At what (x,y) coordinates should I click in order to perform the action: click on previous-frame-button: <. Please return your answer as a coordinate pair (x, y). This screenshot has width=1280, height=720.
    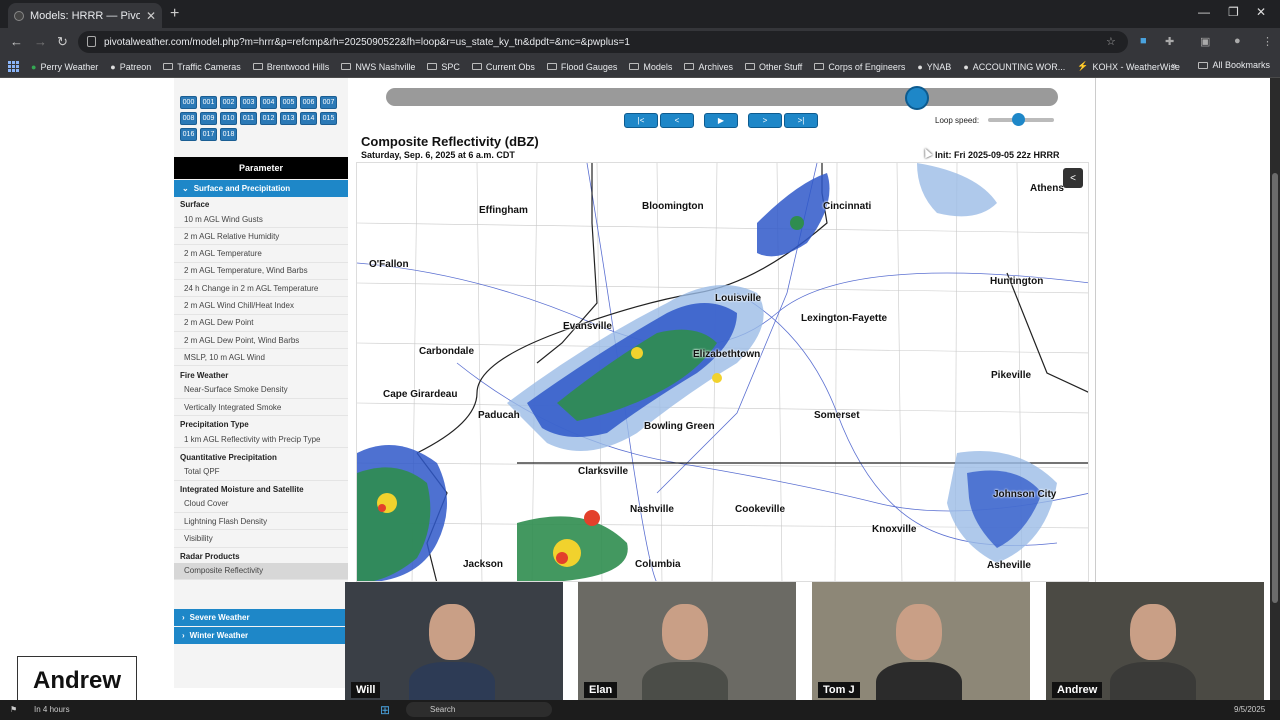
    Looking at the image, I should click on (677, 120).